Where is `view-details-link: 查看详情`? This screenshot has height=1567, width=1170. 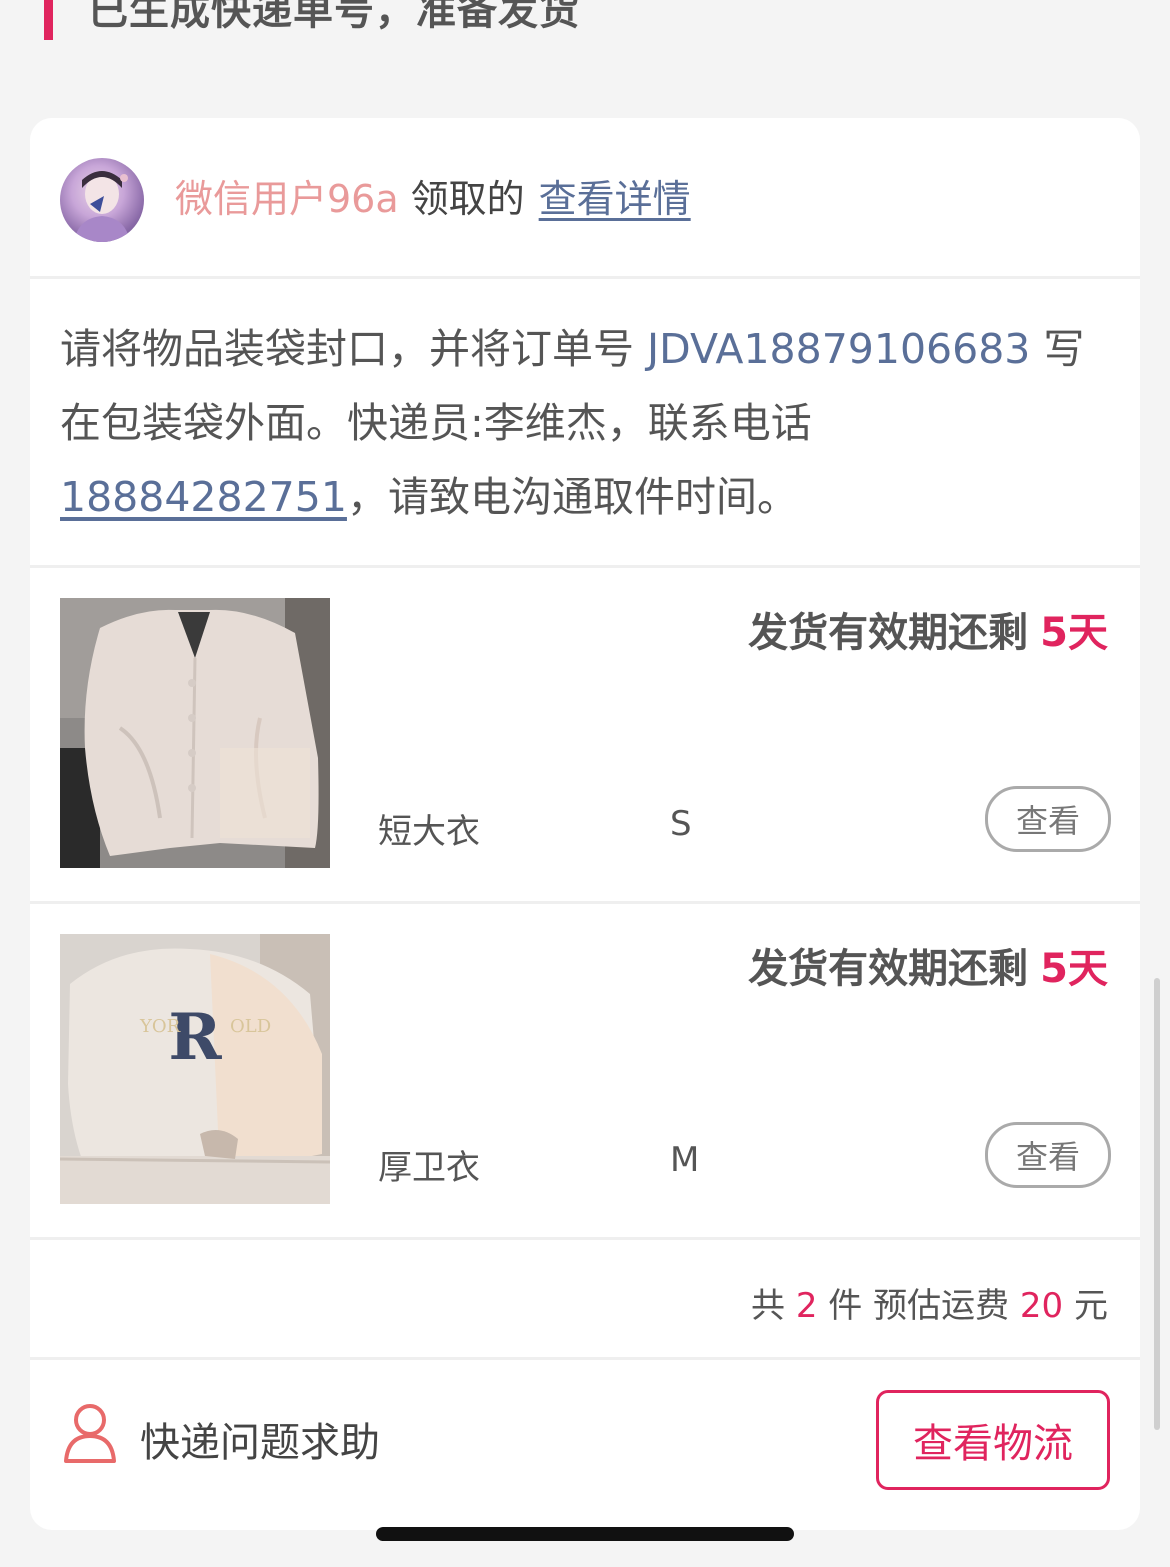
view-details-link: 查看详情 is located at coordinates (615, 199).